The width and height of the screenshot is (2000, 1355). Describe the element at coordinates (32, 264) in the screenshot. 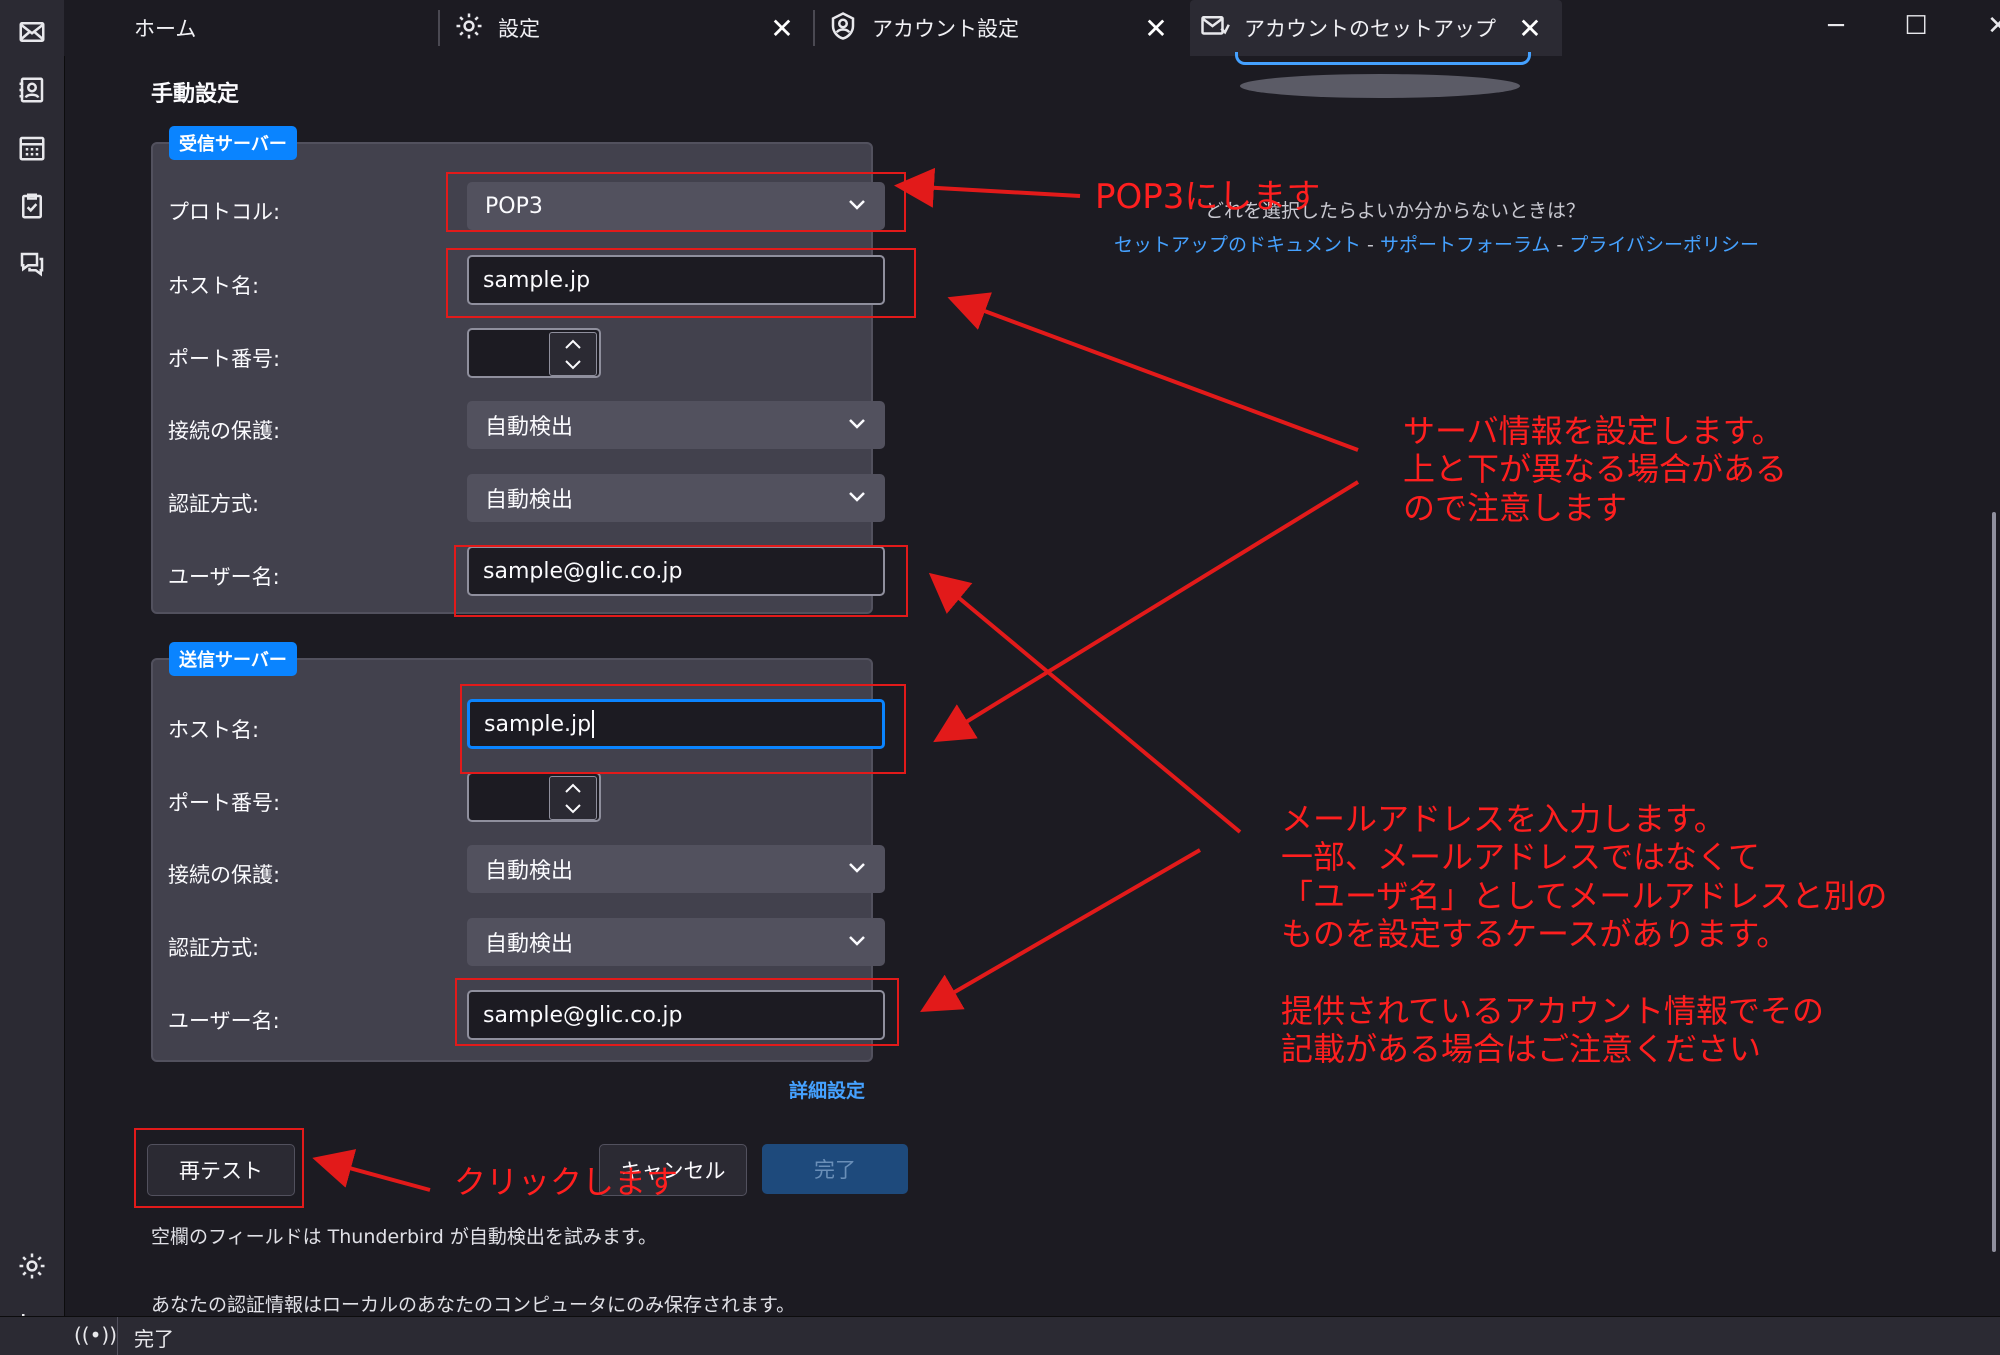

I see `chat-icon` at that location.